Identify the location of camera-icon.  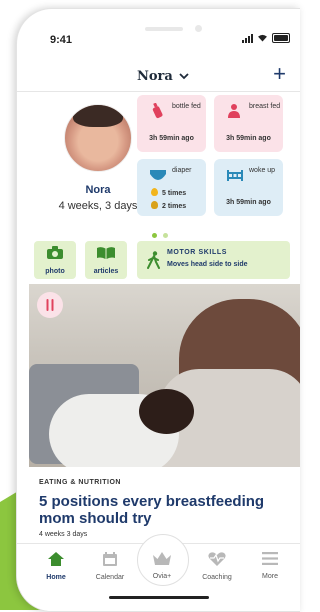
(55, 252).